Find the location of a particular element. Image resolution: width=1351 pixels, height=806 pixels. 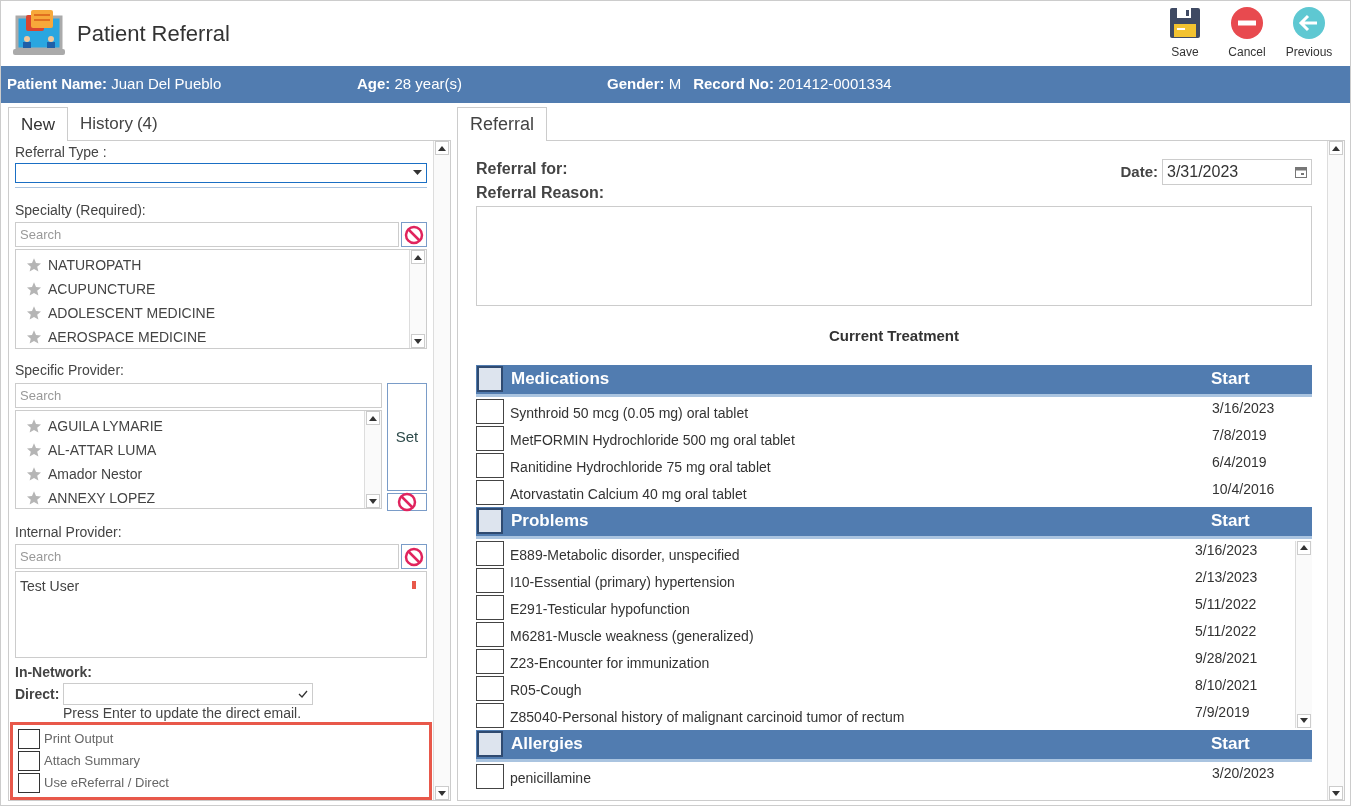

field-label: Specialty (Required): is located at coordinates (81, 211).